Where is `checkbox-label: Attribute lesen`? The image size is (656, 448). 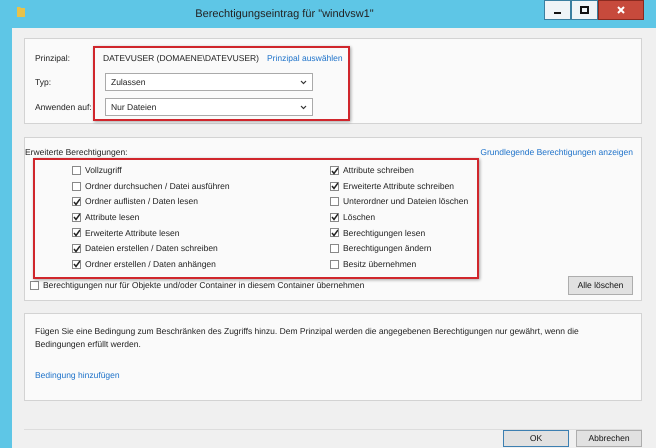 checkbox-label: Attribute lesen is located at coordinates (112, 217).